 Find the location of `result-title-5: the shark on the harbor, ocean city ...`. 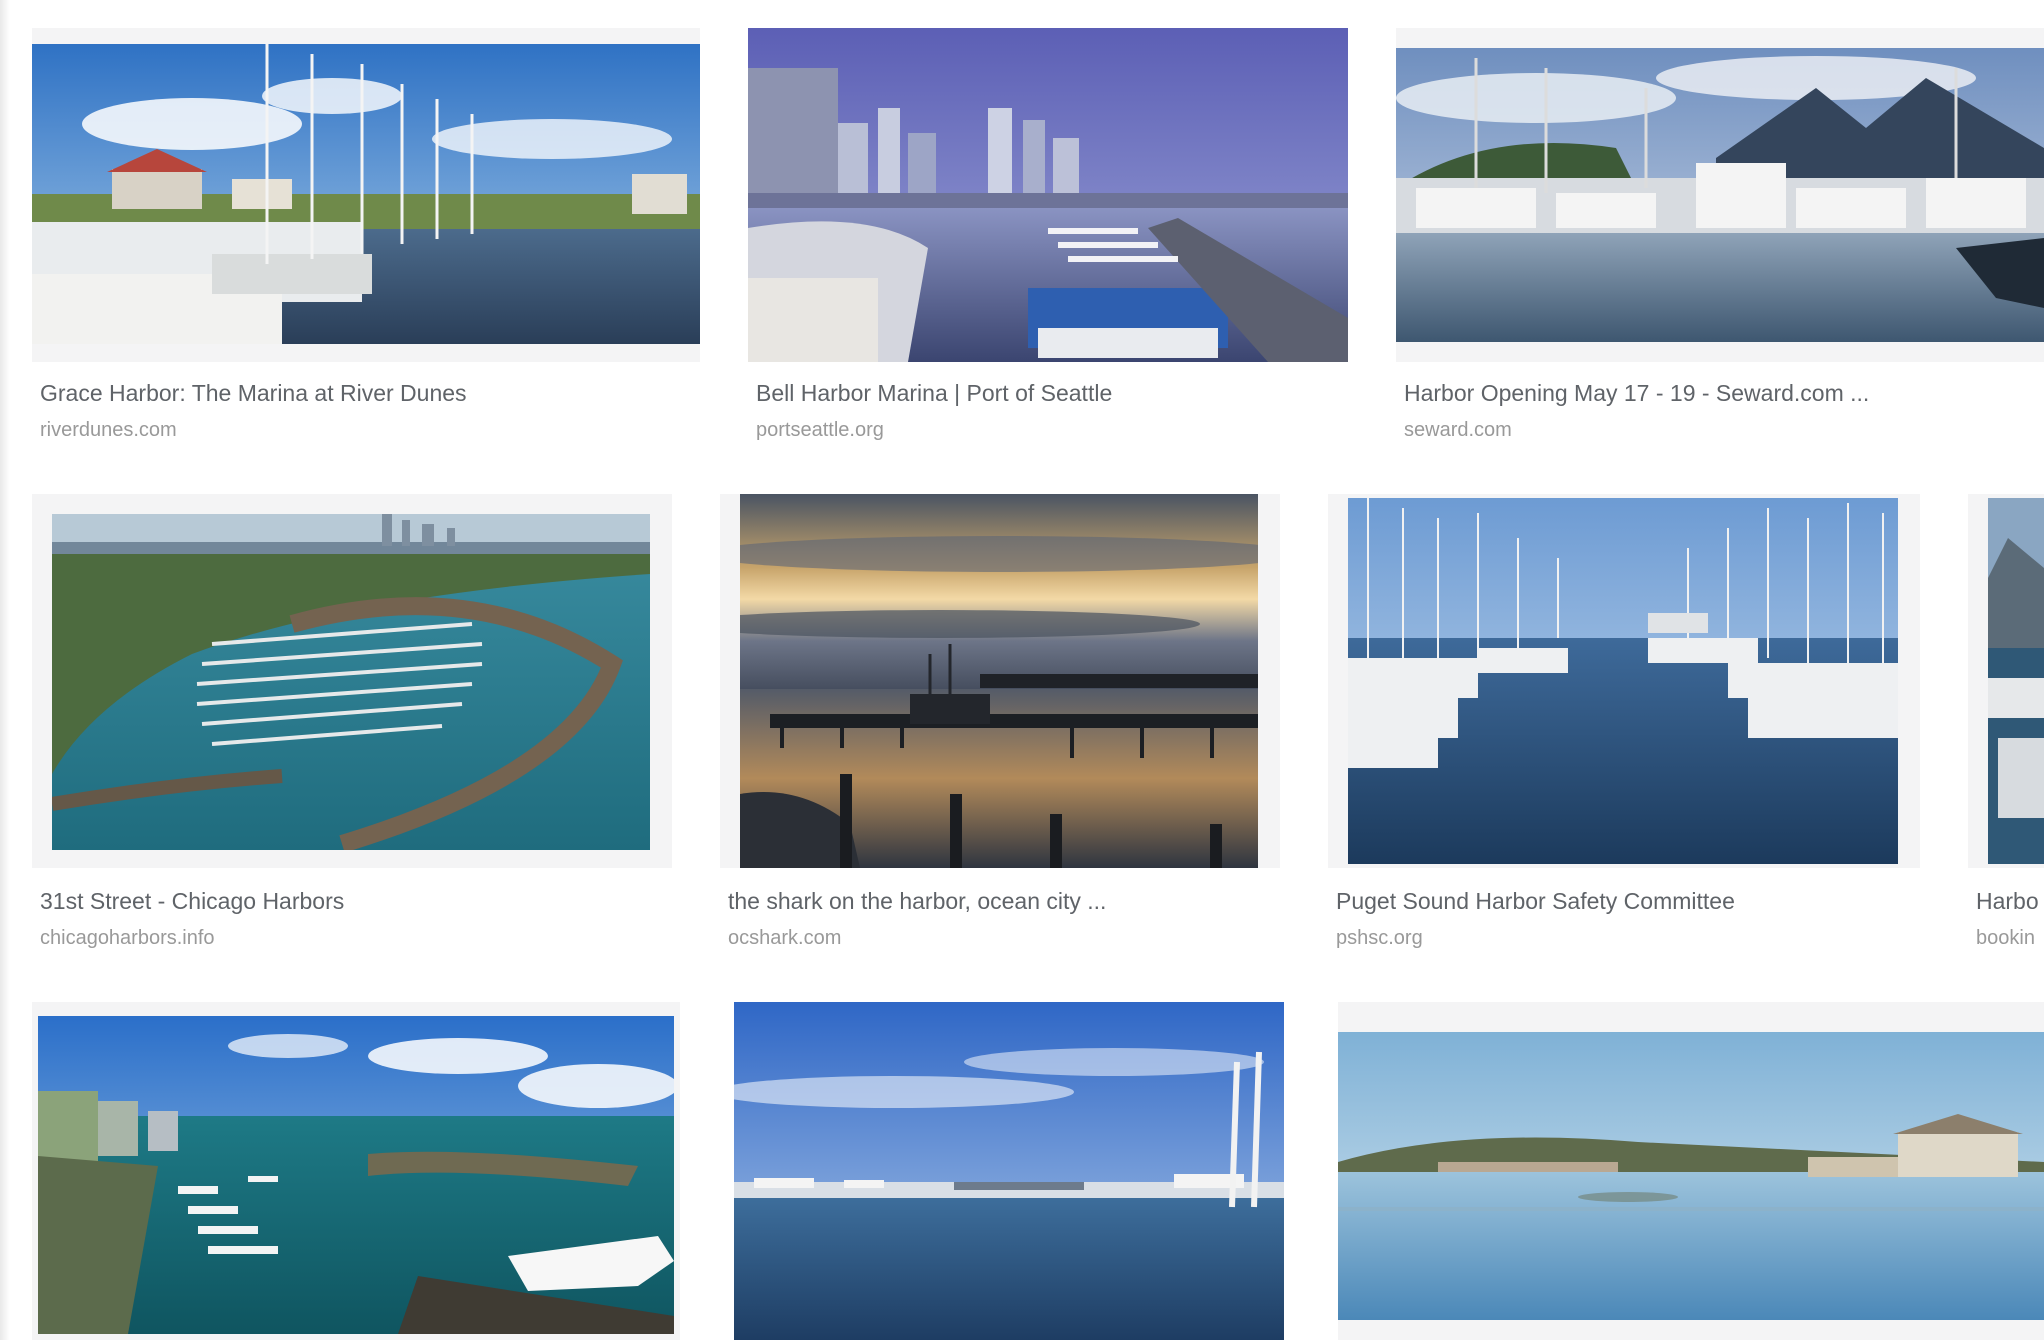

result-title-5: the shark on the harbor, ocean city ... is located at coordinates (1004, 901).